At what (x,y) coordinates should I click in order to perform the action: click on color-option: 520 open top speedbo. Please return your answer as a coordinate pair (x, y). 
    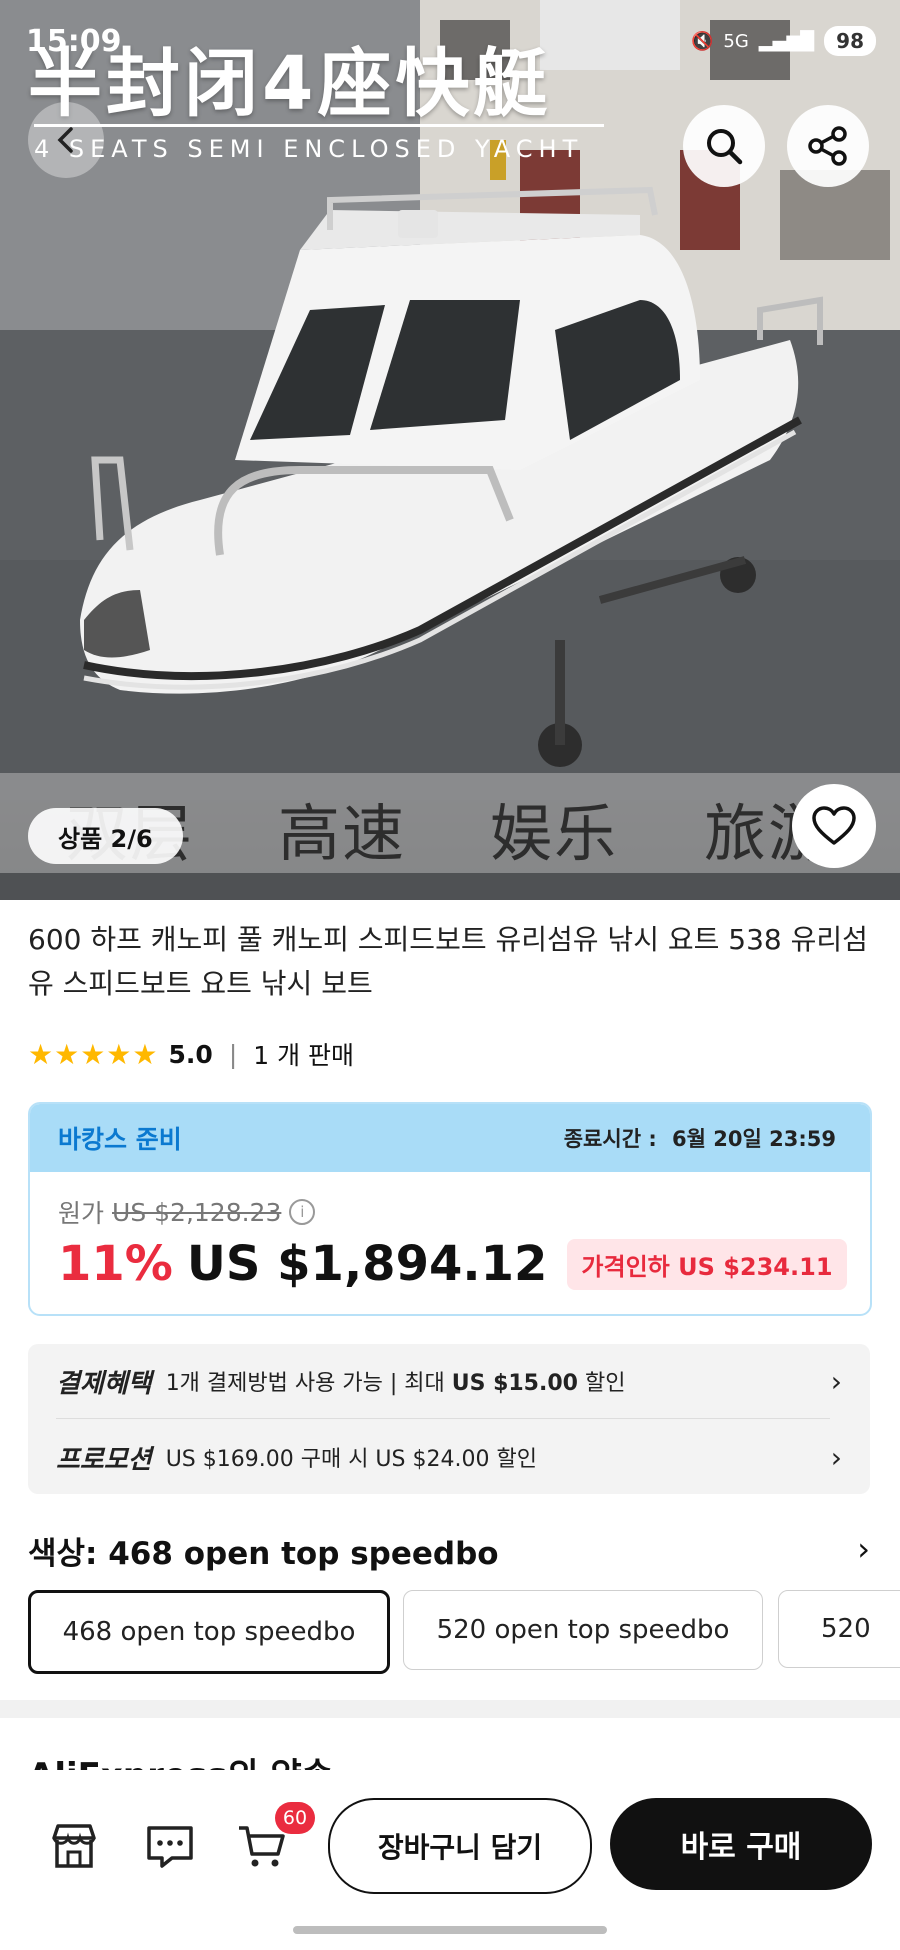
    Looking at the image, I should click on (583, 1630).